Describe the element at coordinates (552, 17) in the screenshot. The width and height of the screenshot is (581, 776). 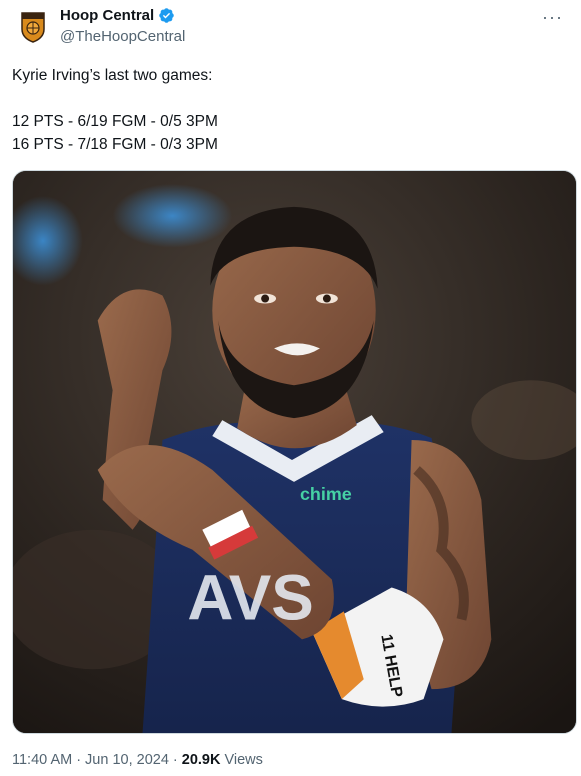
I see `more-options-icon: ···` at that location.